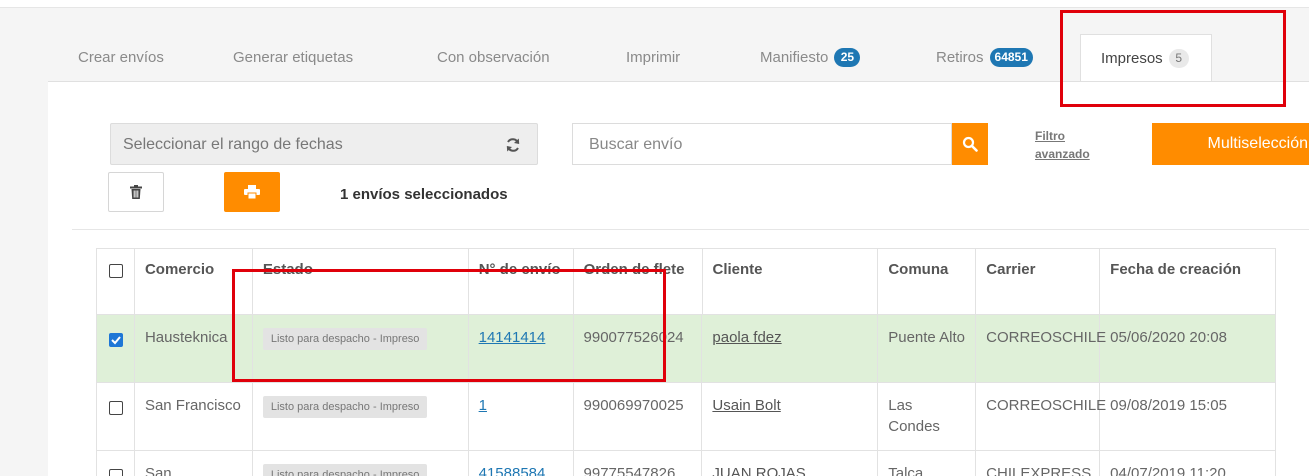 The image size is (1309, 476). What do you see at coordinates (1188, 348) in the screenshot?
I see `cell-fecha: 05/06/2020 20:08` at bounding box center [1188, 348].